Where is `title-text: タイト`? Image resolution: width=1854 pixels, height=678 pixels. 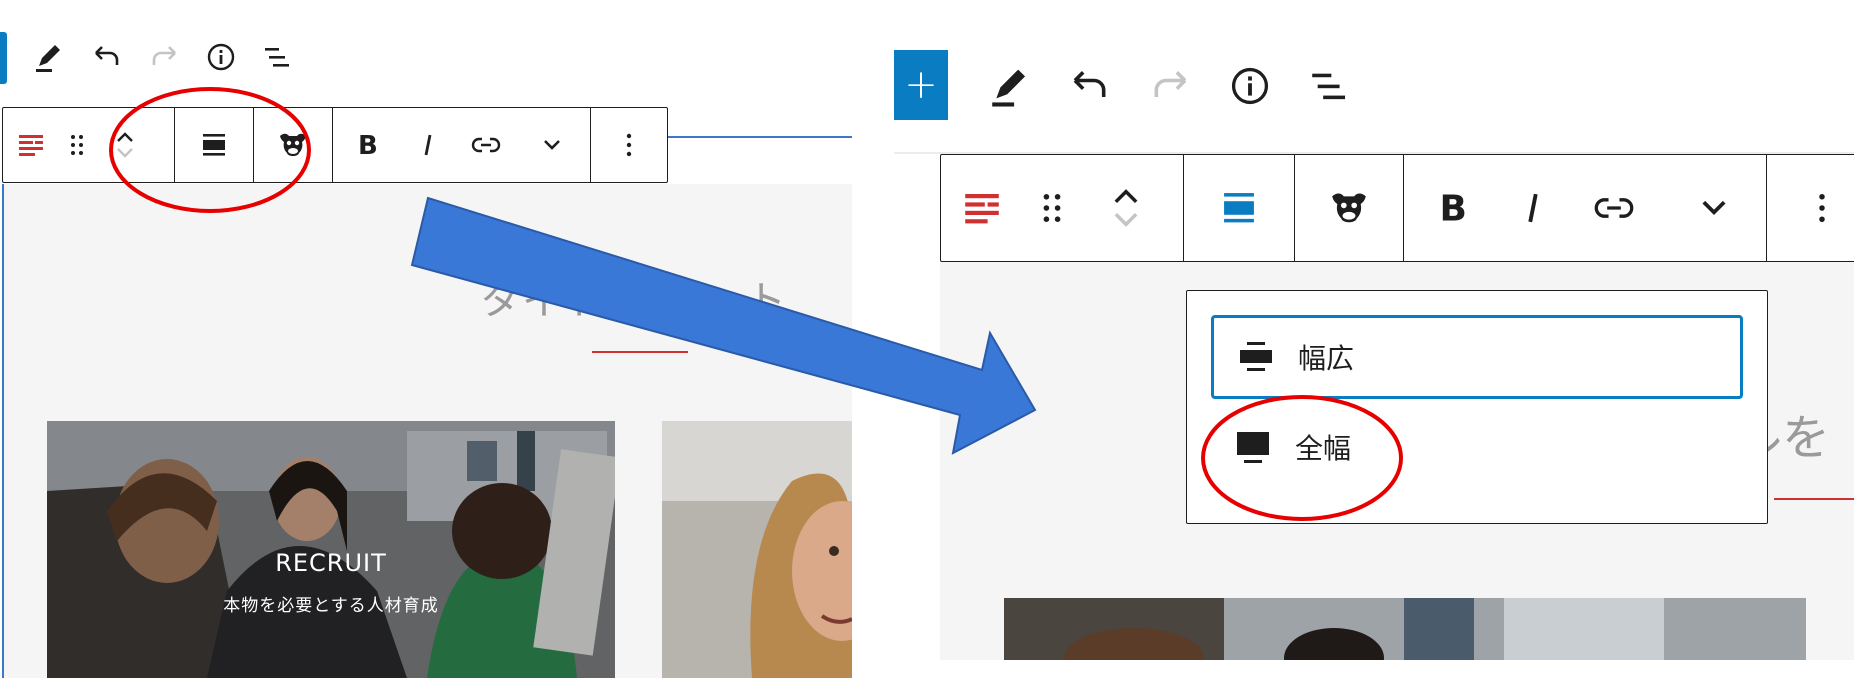
title-text: タイト is located at coordinates (543, 301).